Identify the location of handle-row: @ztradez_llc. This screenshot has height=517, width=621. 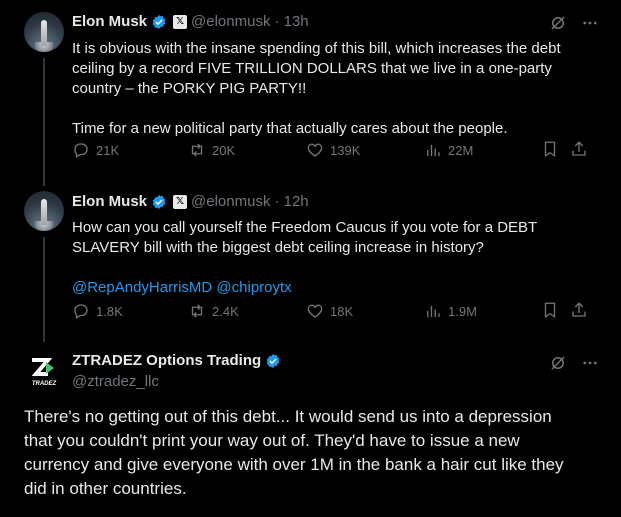
(115, 381).